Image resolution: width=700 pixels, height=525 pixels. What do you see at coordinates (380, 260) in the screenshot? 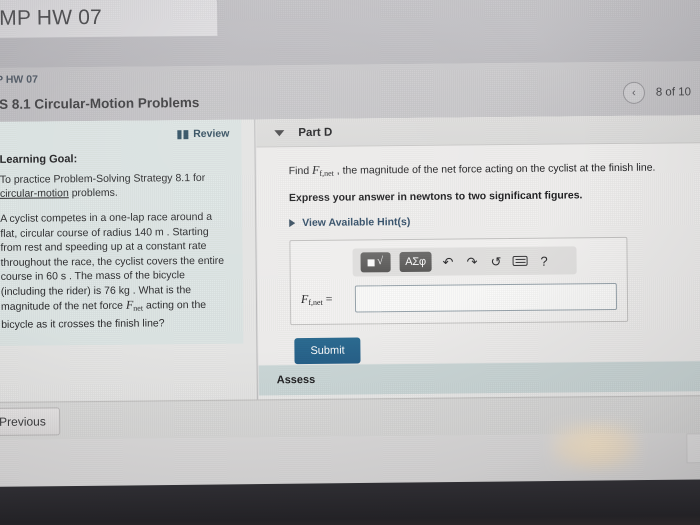
I see `square-root-icon: √` at bounding box center [380, 260].